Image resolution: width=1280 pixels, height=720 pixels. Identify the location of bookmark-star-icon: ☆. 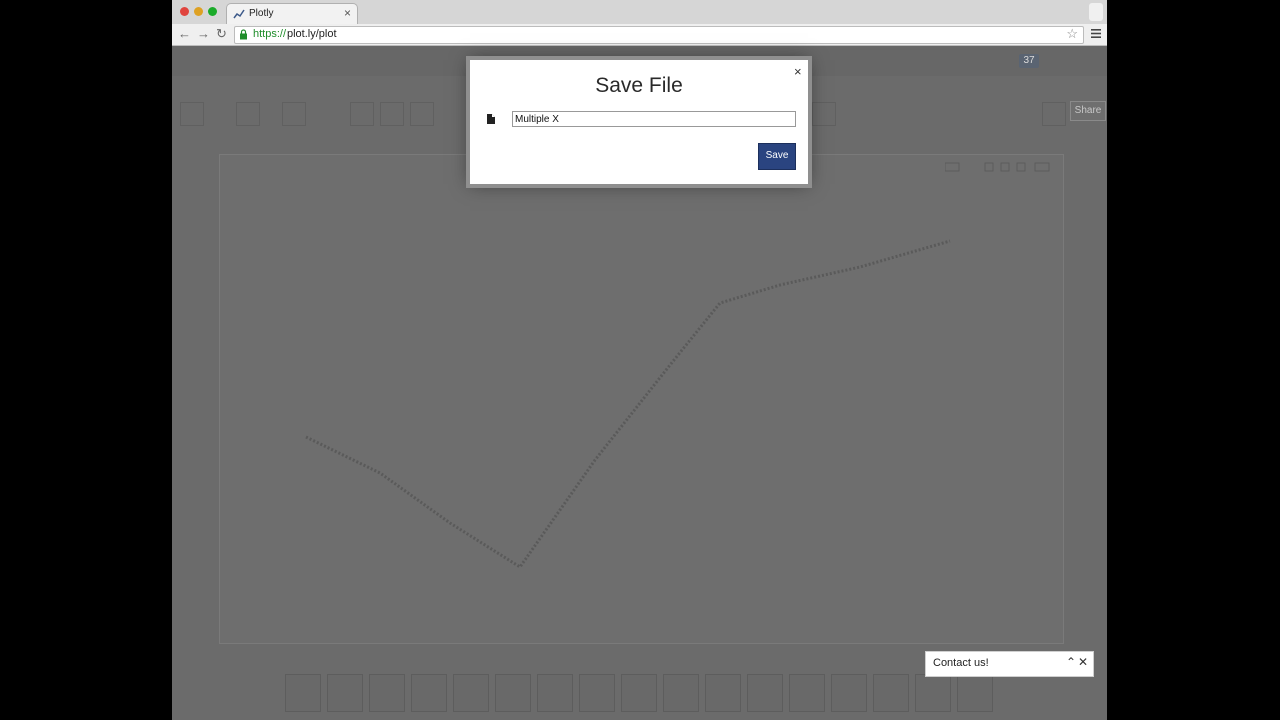
(1072, 34).